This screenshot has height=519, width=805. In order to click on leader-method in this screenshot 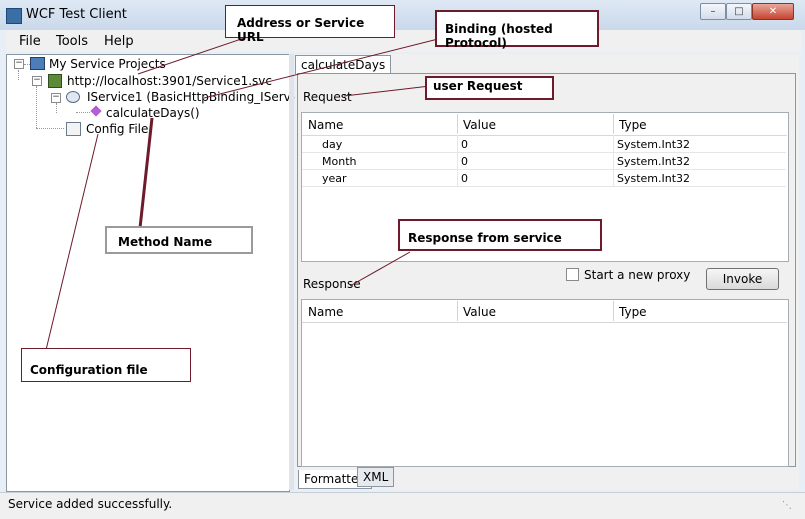, I will do `click(146, 173)`.